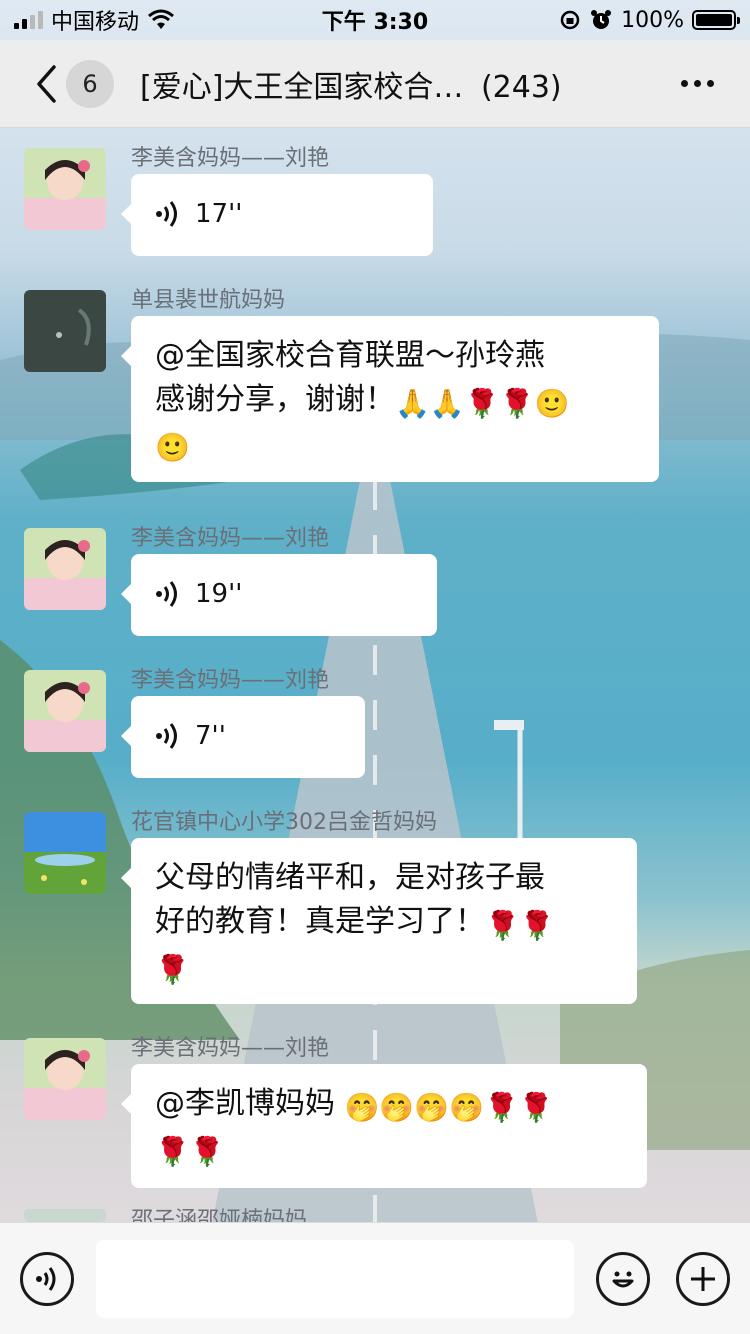 This screenshot has height=1334, width=750. Describe the element at coordinates (570, 20) in the screenshot. I see `orientation-lock-icon` at that location.